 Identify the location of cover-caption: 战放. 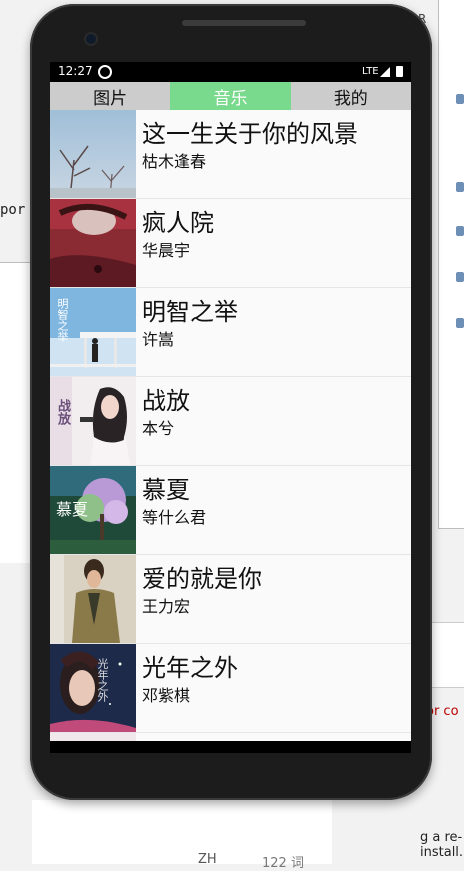
(62, 412).